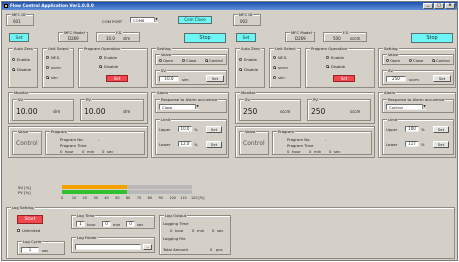 This screenshot has height=262, width=459. I want to click on log-folder-input, so click(108, 247).